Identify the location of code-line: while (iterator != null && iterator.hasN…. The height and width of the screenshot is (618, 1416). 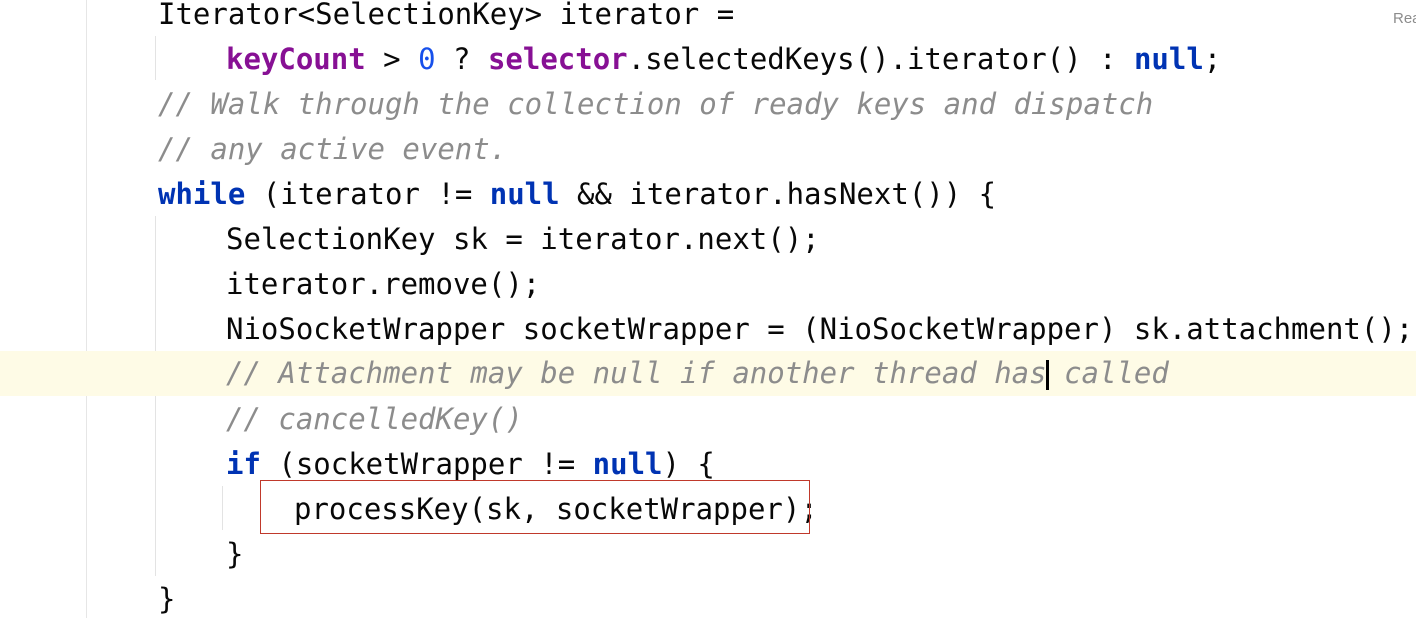
(708, 194).